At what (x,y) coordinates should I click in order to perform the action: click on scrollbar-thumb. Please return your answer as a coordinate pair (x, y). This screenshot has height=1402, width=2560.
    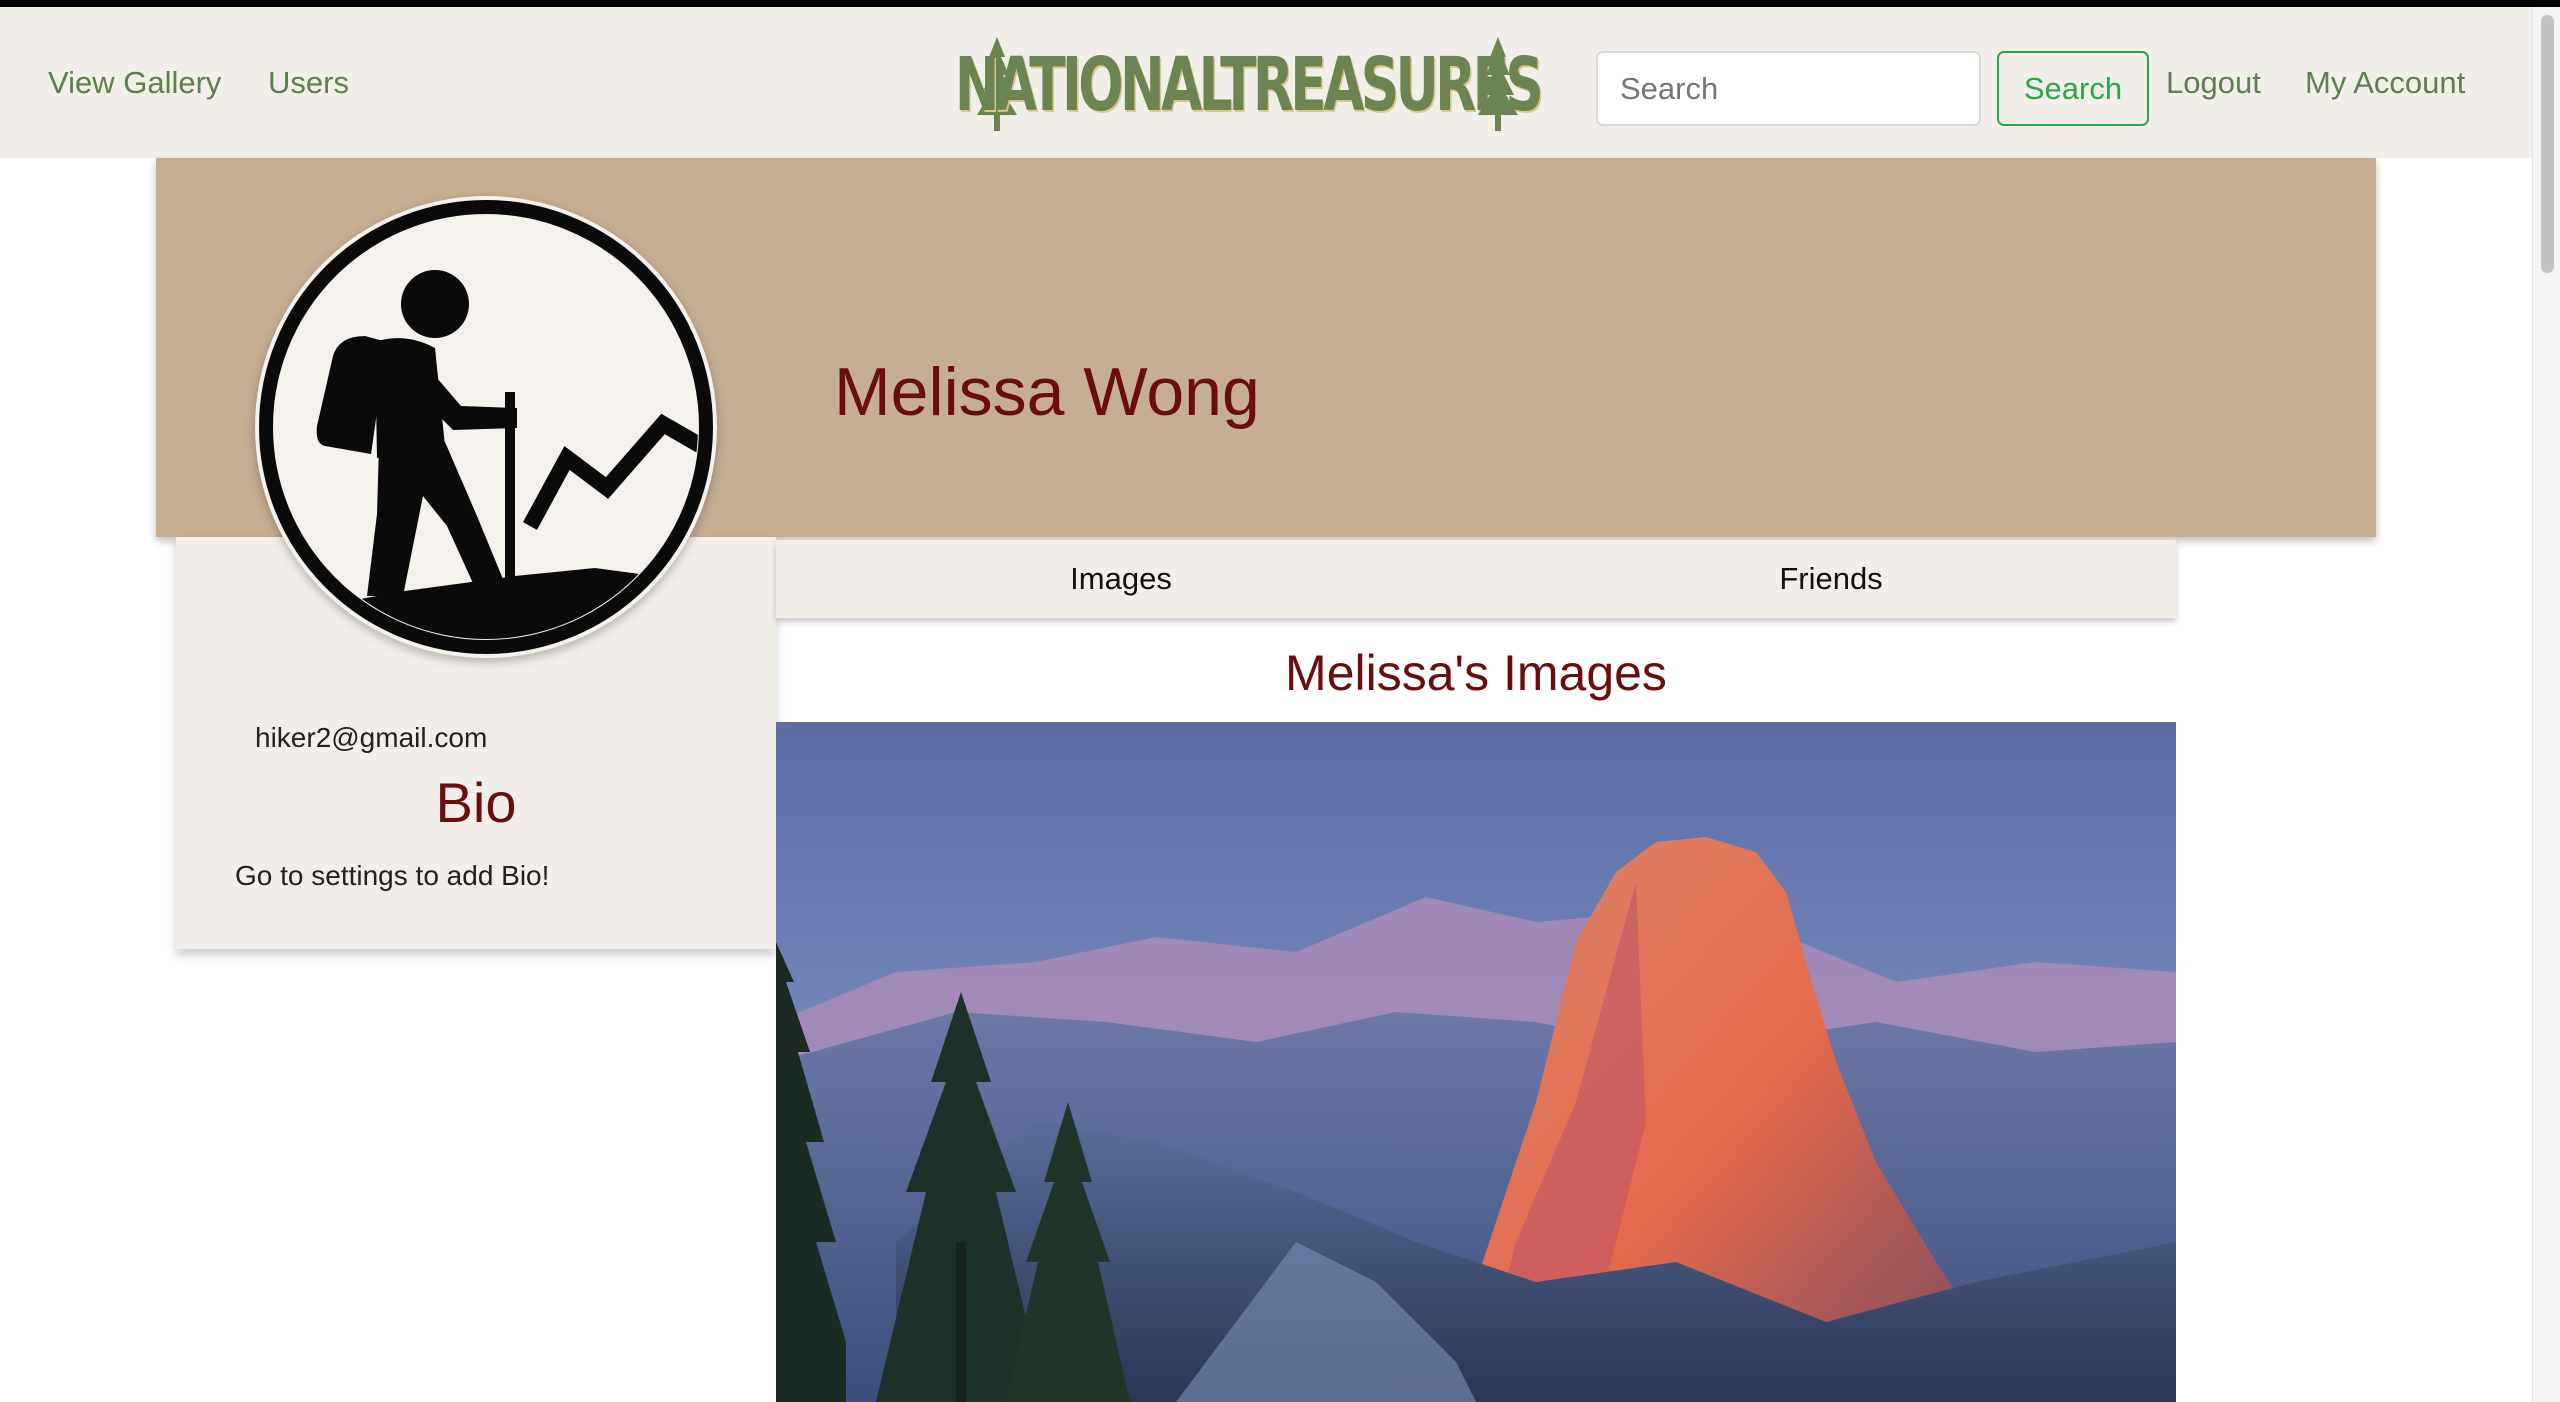
    Looking at the image, I should click on (2547, 144).